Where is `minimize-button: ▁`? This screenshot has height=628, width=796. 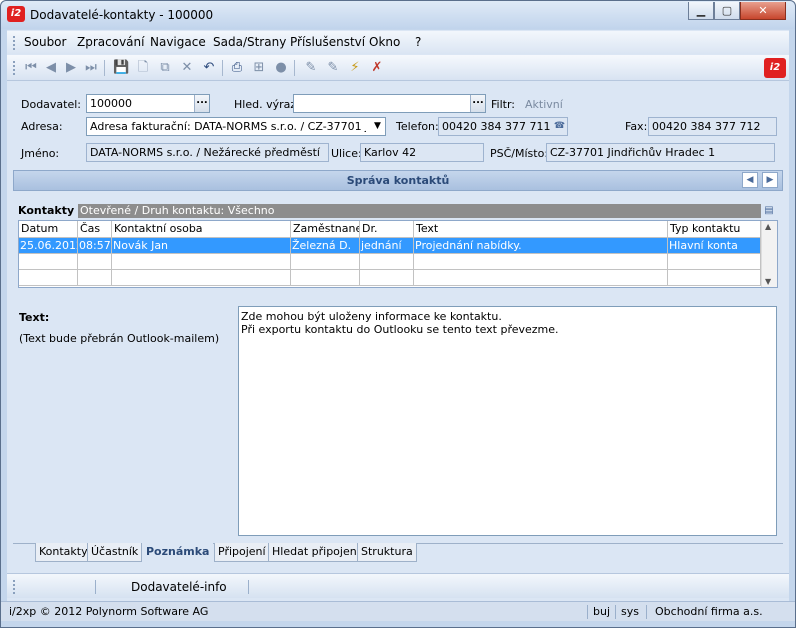 minimize-button: ▁ is located at coordinates (701, 11).